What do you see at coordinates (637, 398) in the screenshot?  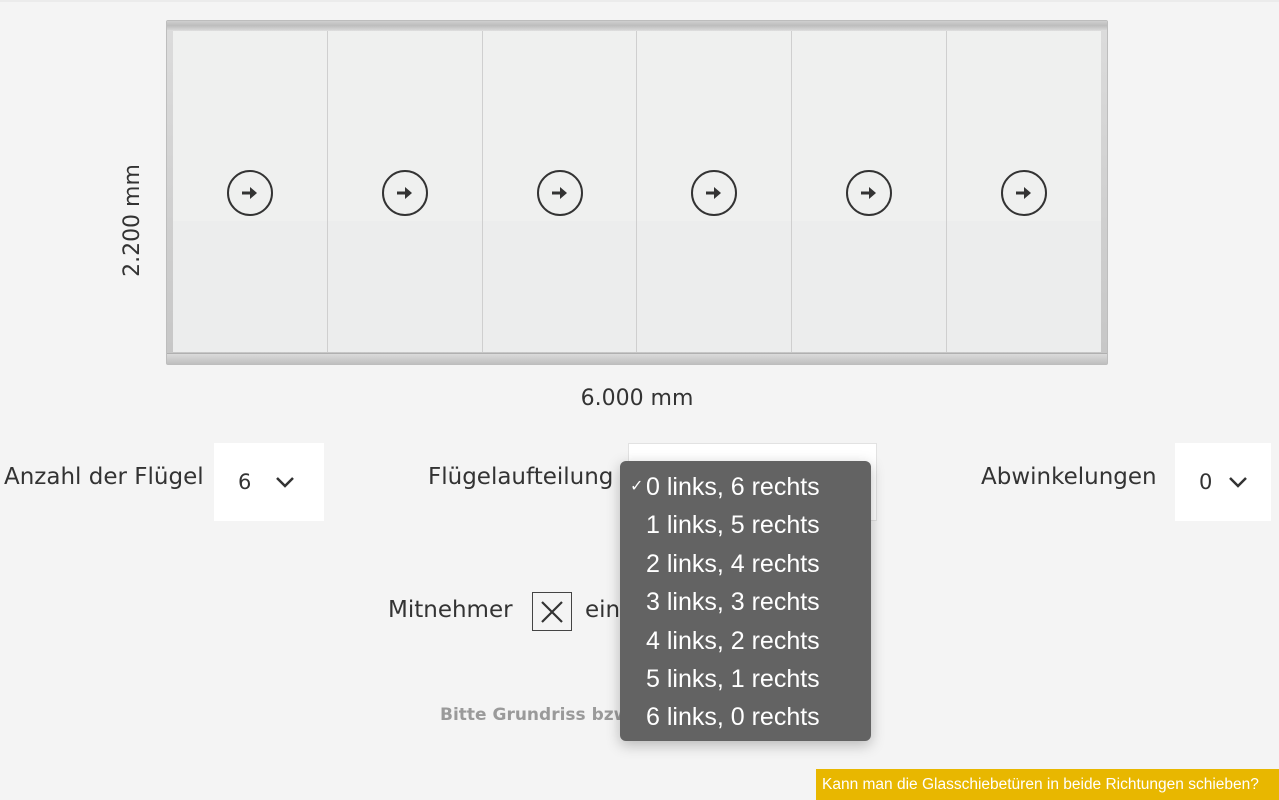 I see `width-label: 6.000 mm` at bounding box center [637, 398].